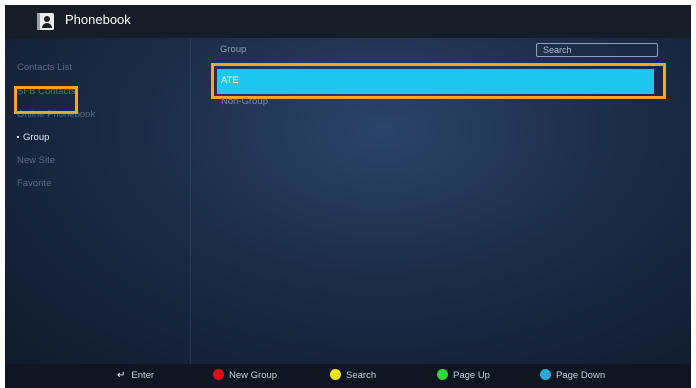 The image size is (696, 388). I want to click on green-dot-icon, so click(442, 374).